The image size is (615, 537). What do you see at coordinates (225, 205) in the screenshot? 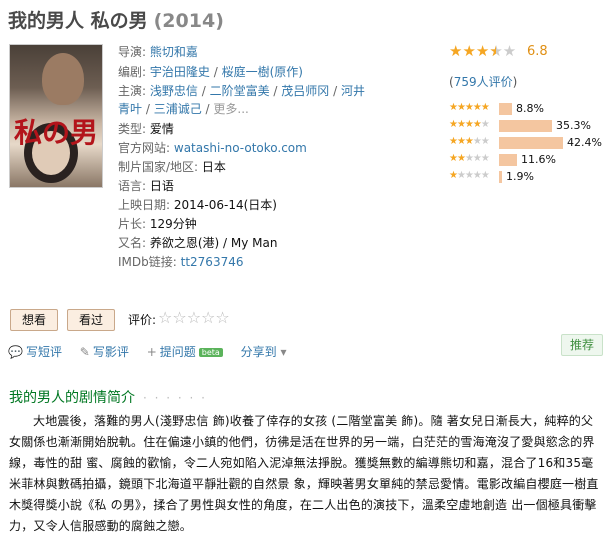
I see `release-value: 2014-06-14(日本)` at bounding box center [225, 205].